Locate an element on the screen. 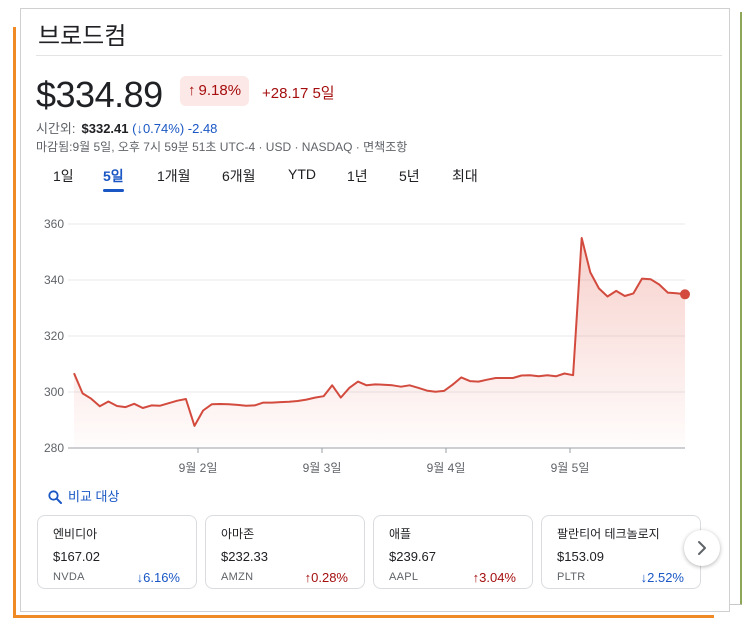  after-hours-row: 시간외: $332.41 (↓0.74%) -2.48 is located at coordinates (126, 127).